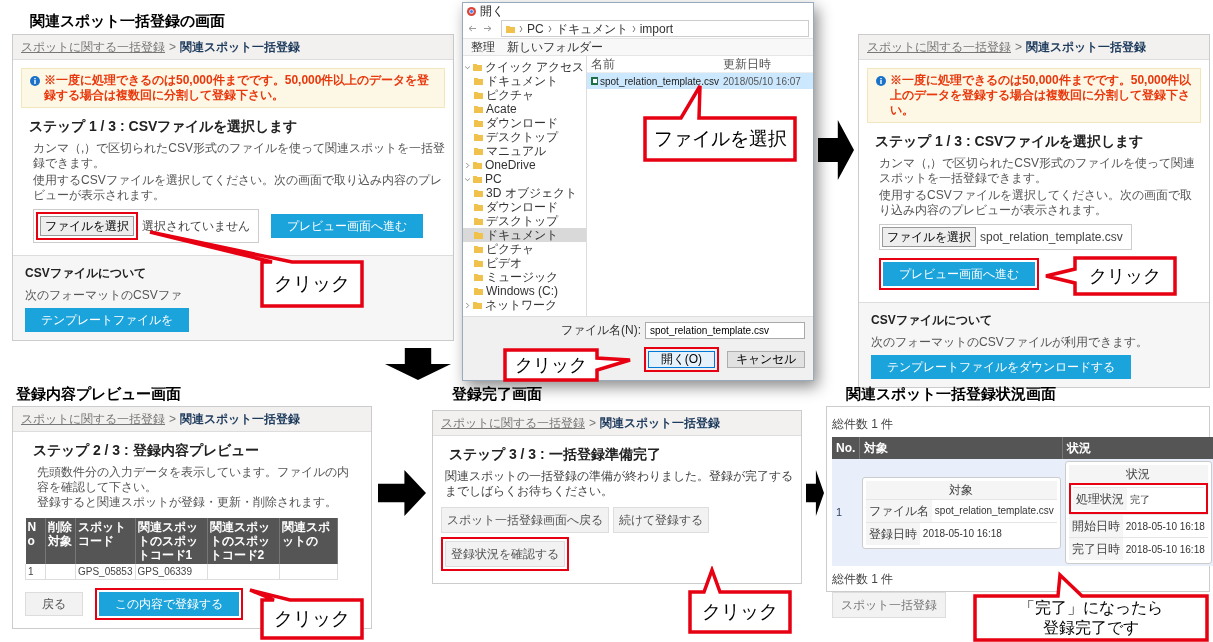 The width and height of the screenshot is (1213, 642). What do you see at coordinates (497, 394) in the screenshot?
I see `section-title: 登録完了画面` at bounding box center [497, 394].